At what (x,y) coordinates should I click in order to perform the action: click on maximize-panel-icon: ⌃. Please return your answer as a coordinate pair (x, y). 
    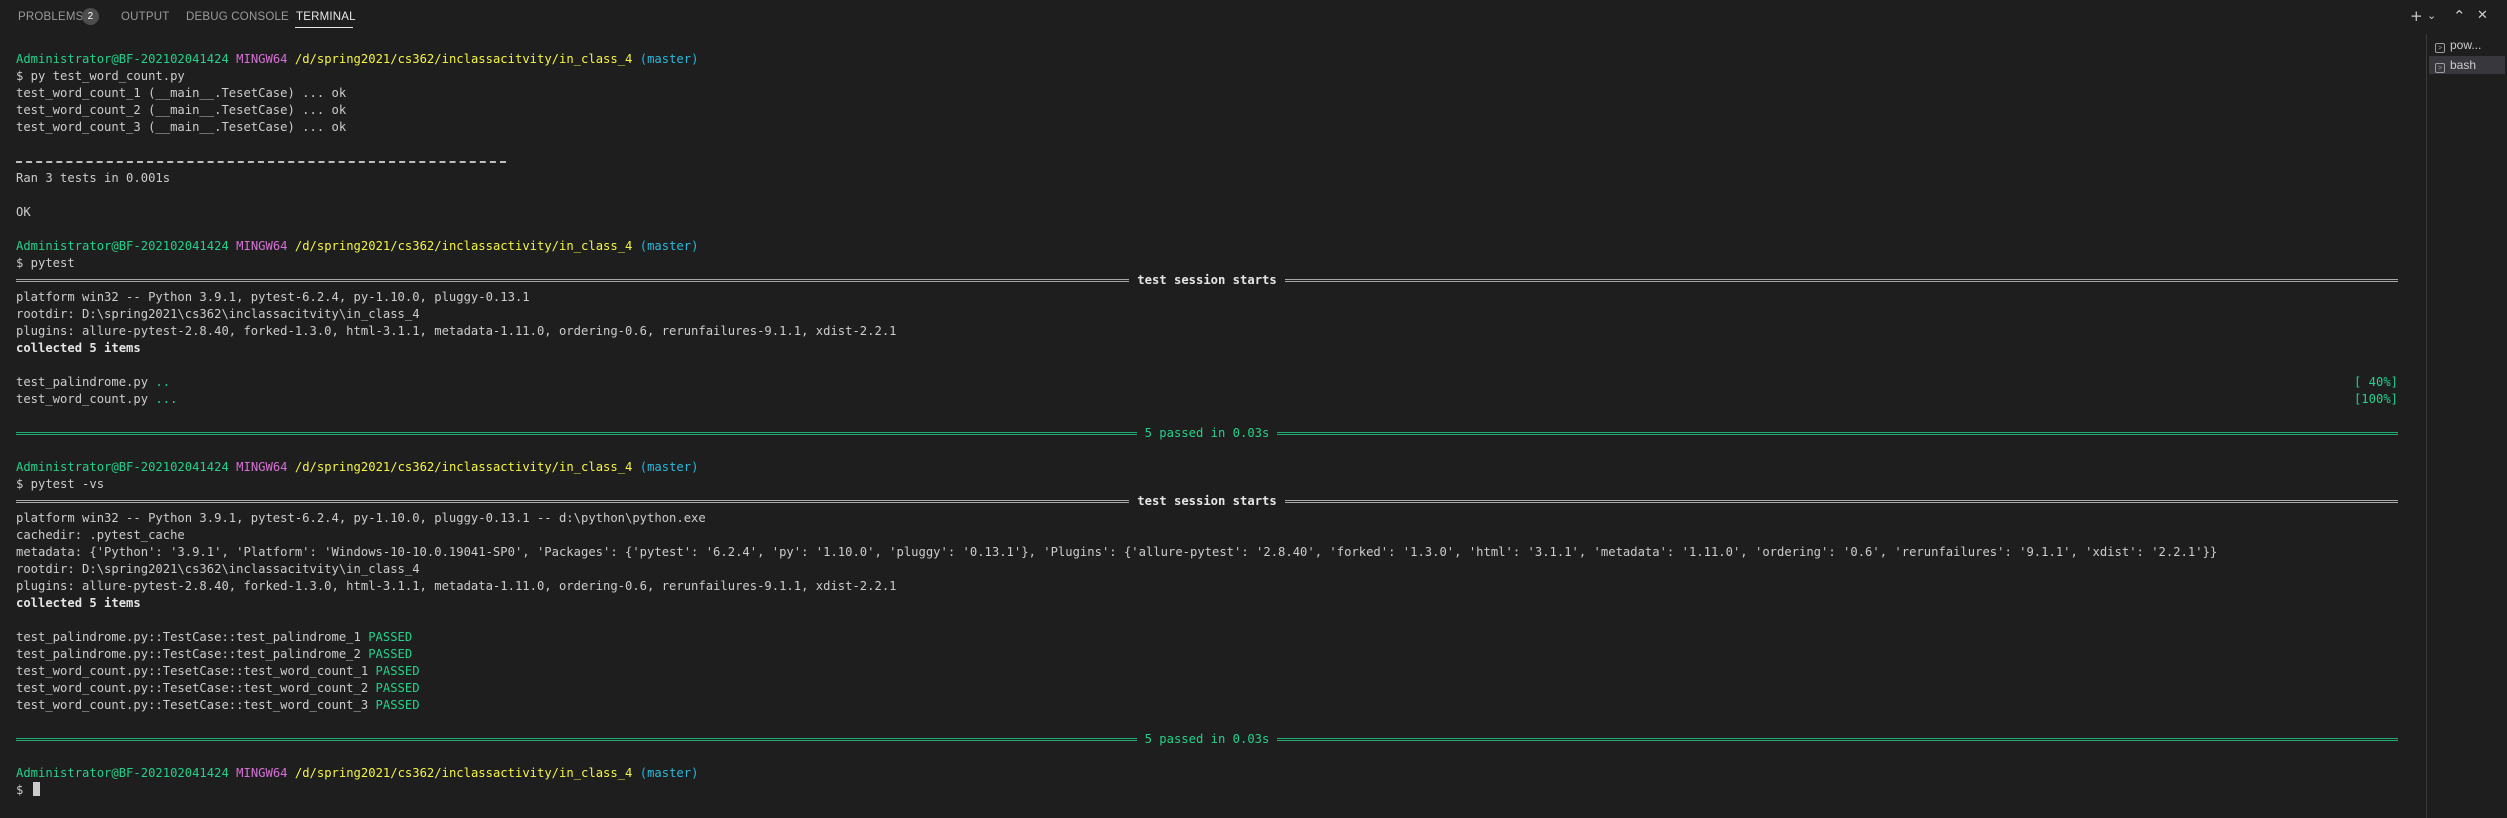
    Looking at the image, I should click on (2459, 16).